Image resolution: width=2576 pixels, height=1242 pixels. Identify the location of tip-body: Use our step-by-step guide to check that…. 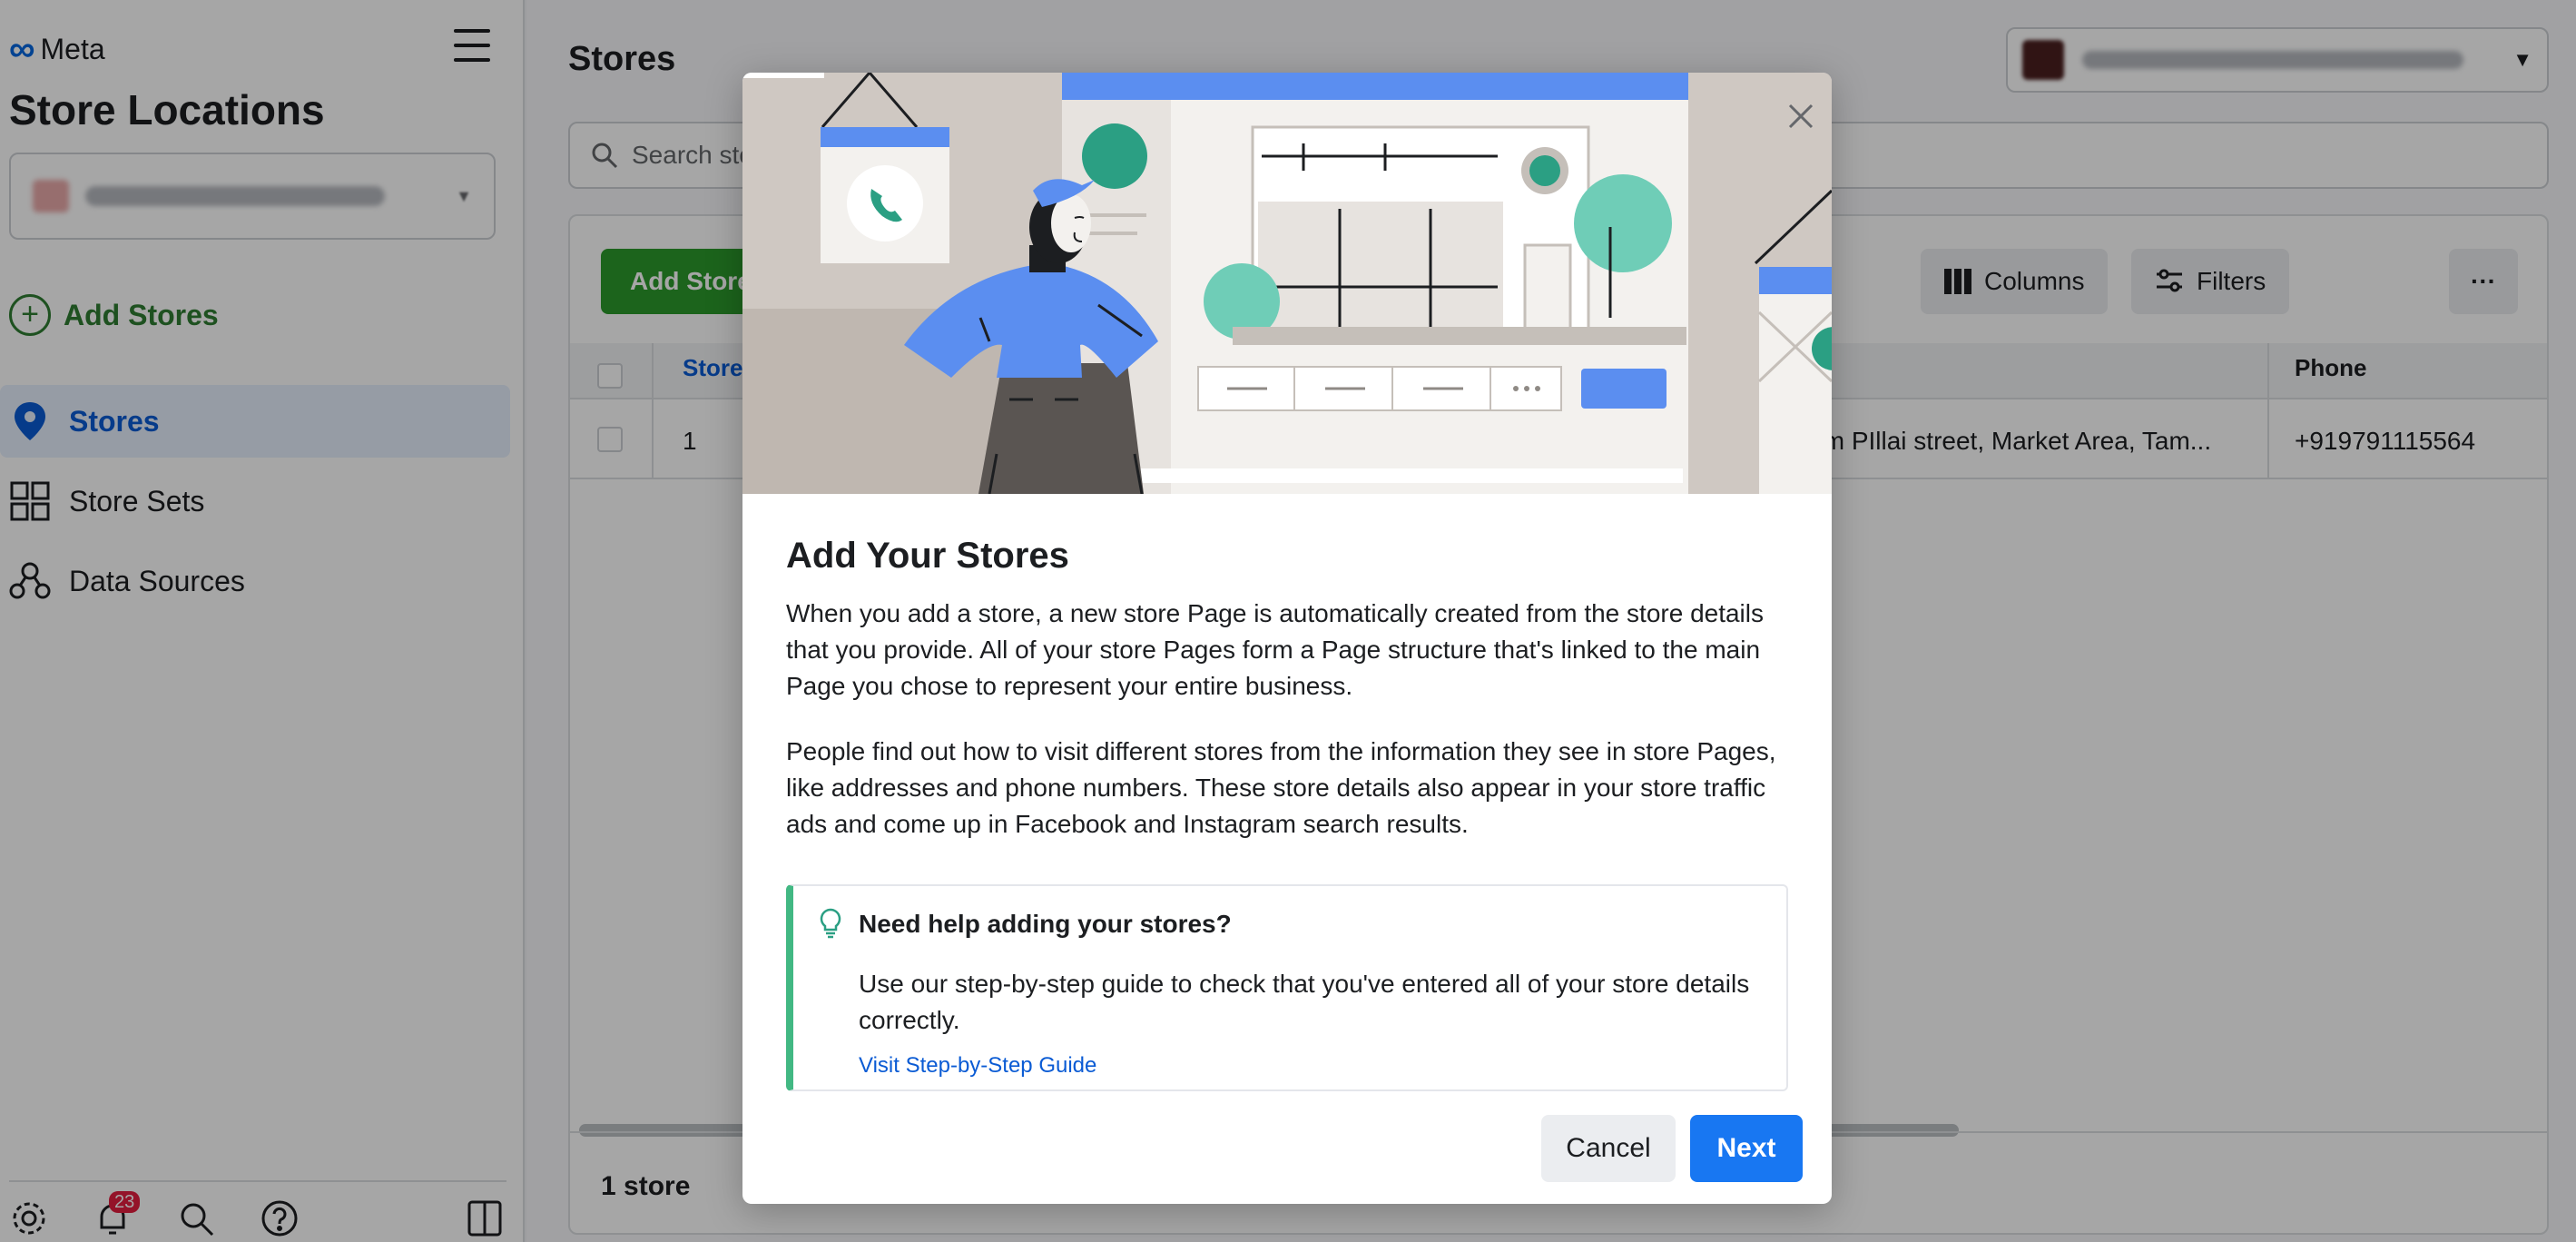
(1304, 1002).